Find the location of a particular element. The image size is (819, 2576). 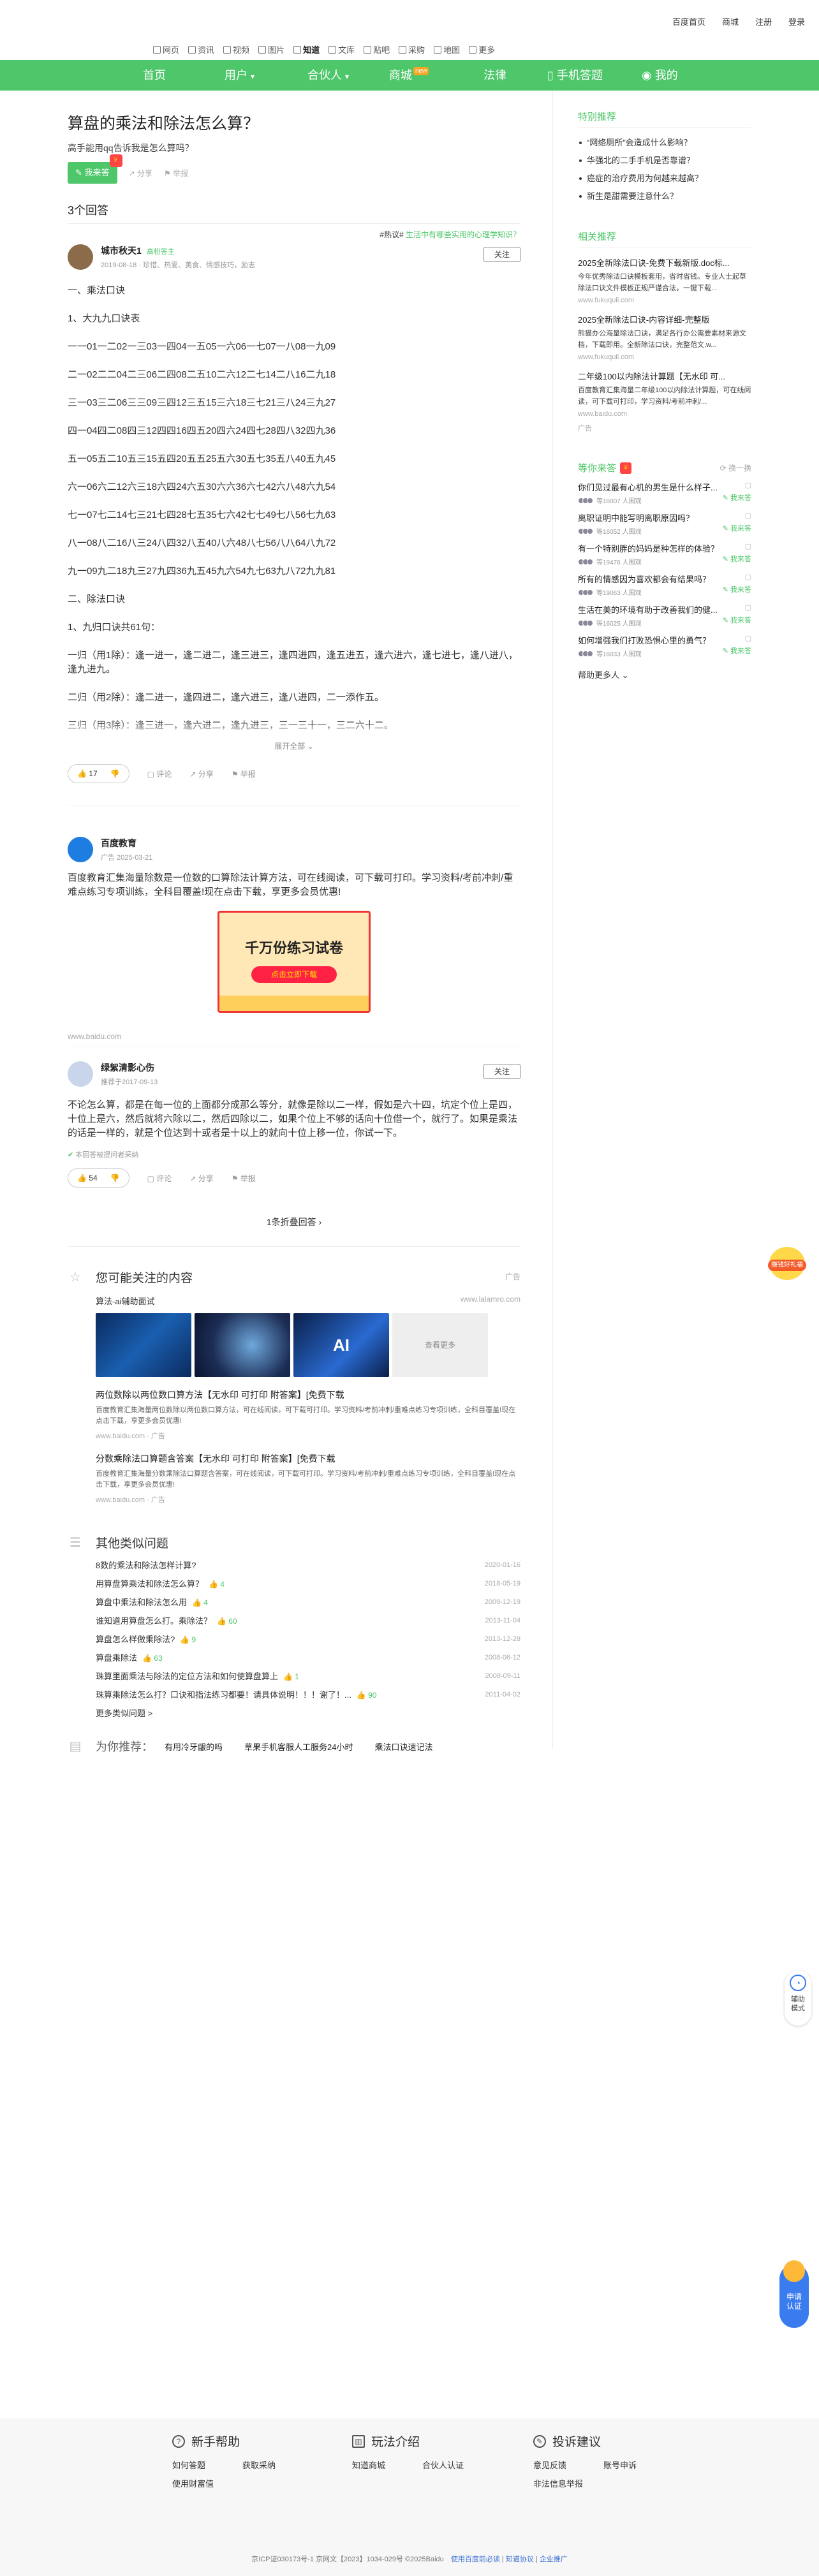

view-more-tile: 查看更多 is located at coordinates (440, 1345).